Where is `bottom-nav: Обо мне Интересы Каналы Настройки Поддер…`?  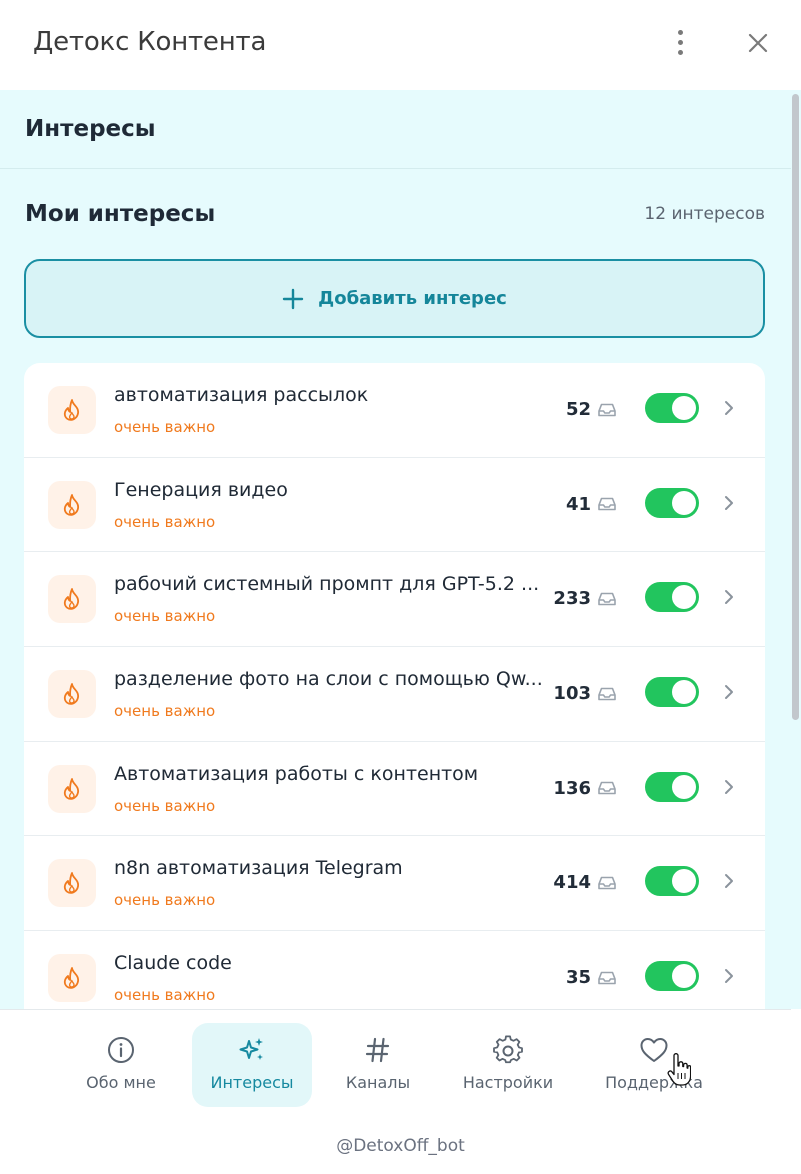
bottom-nav: Обо мне Интересы Каналы Настройки Поддер… is located at coordinates (395, 1064).